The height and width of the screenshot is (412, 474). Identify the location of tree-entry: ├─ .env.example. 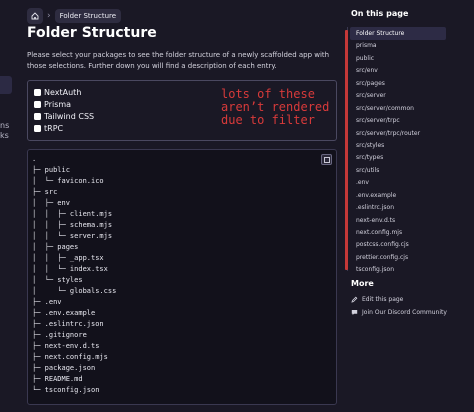
(64, 313).